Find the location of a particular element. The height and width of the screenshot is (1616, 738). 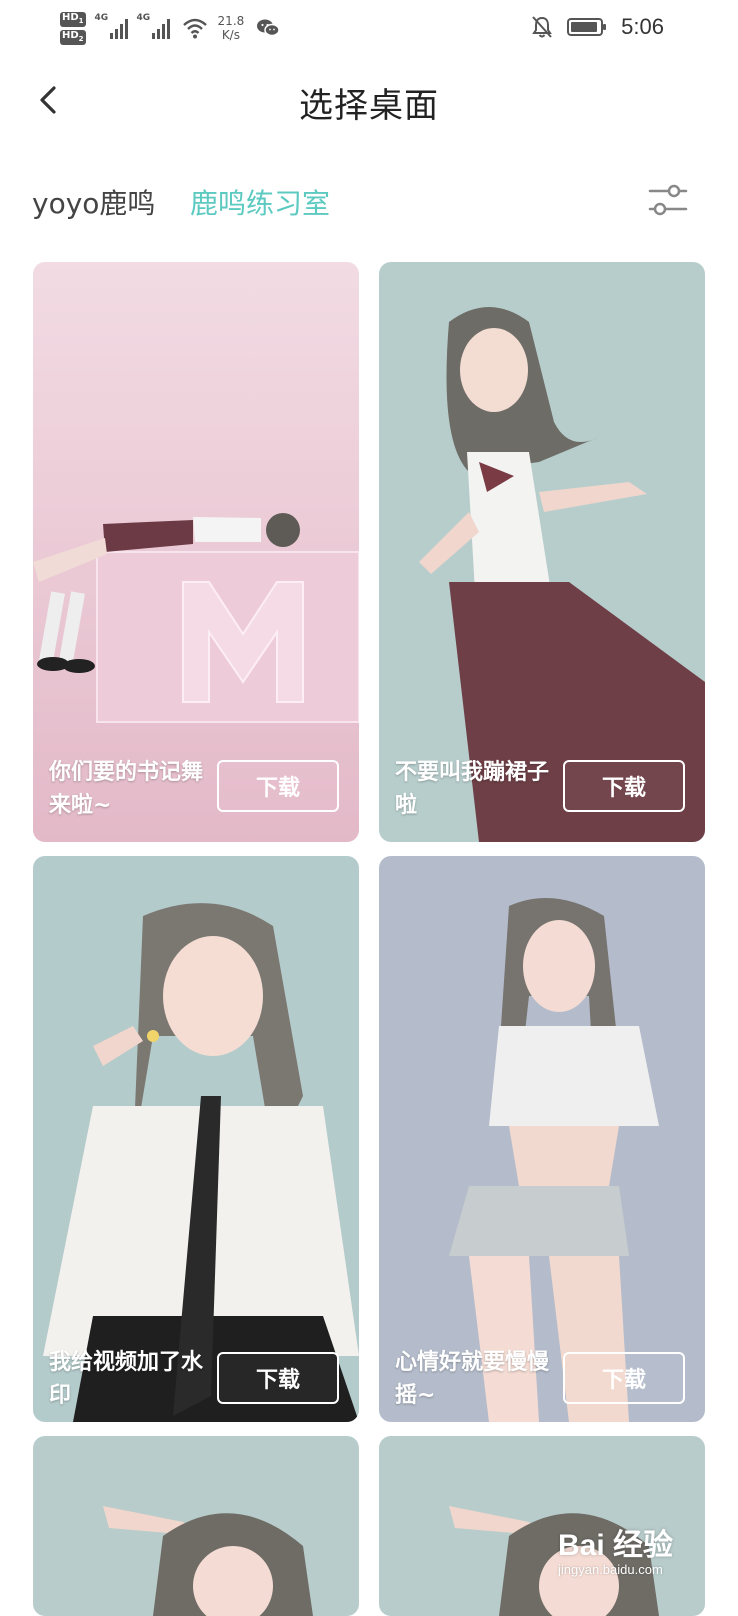

network-speed: 21.8 K/s is located at coordinates (231, 28).